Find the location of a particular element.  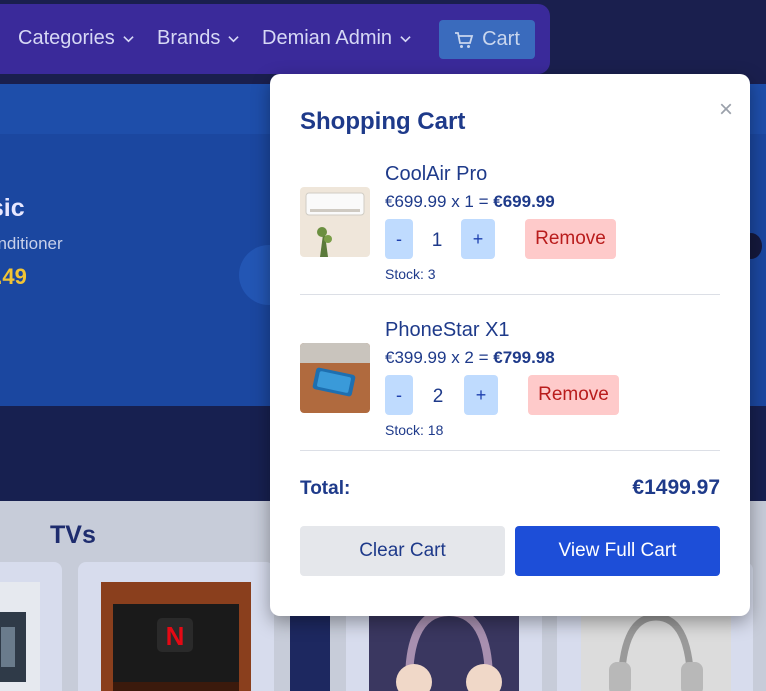

nav-brands-label: Brands is located at coordinates (189, 38).